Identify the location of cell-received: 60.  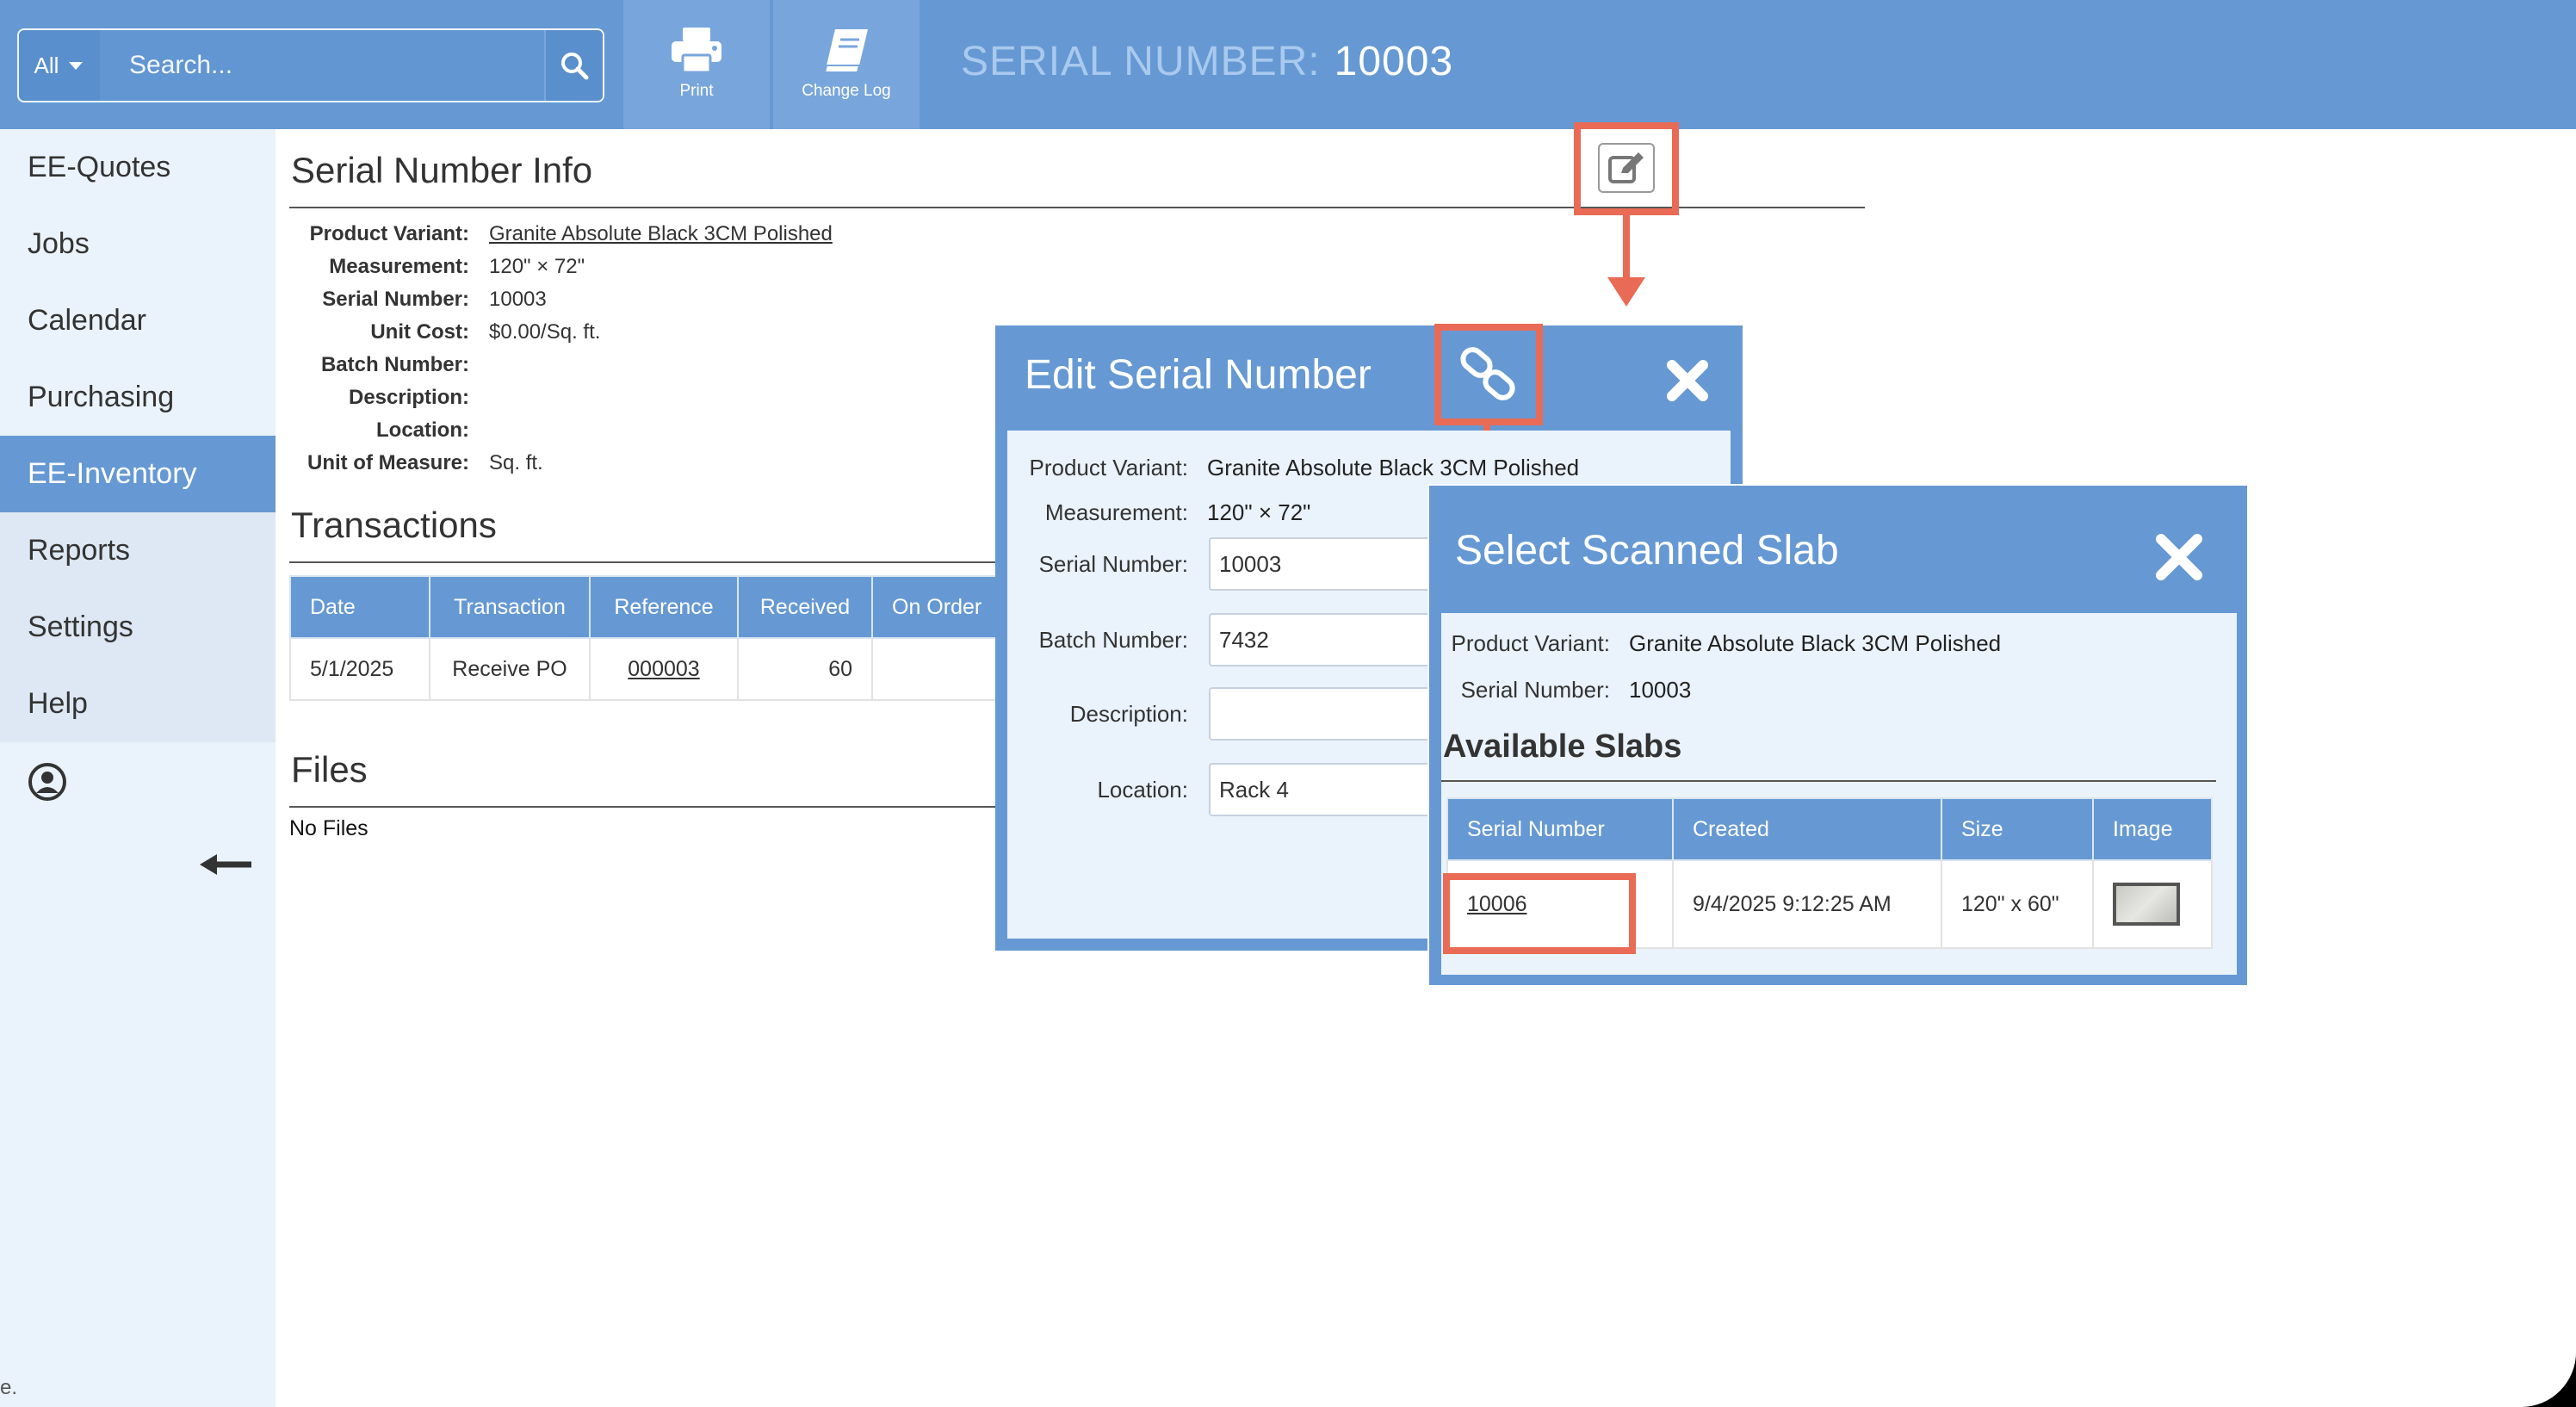
(805, 669).